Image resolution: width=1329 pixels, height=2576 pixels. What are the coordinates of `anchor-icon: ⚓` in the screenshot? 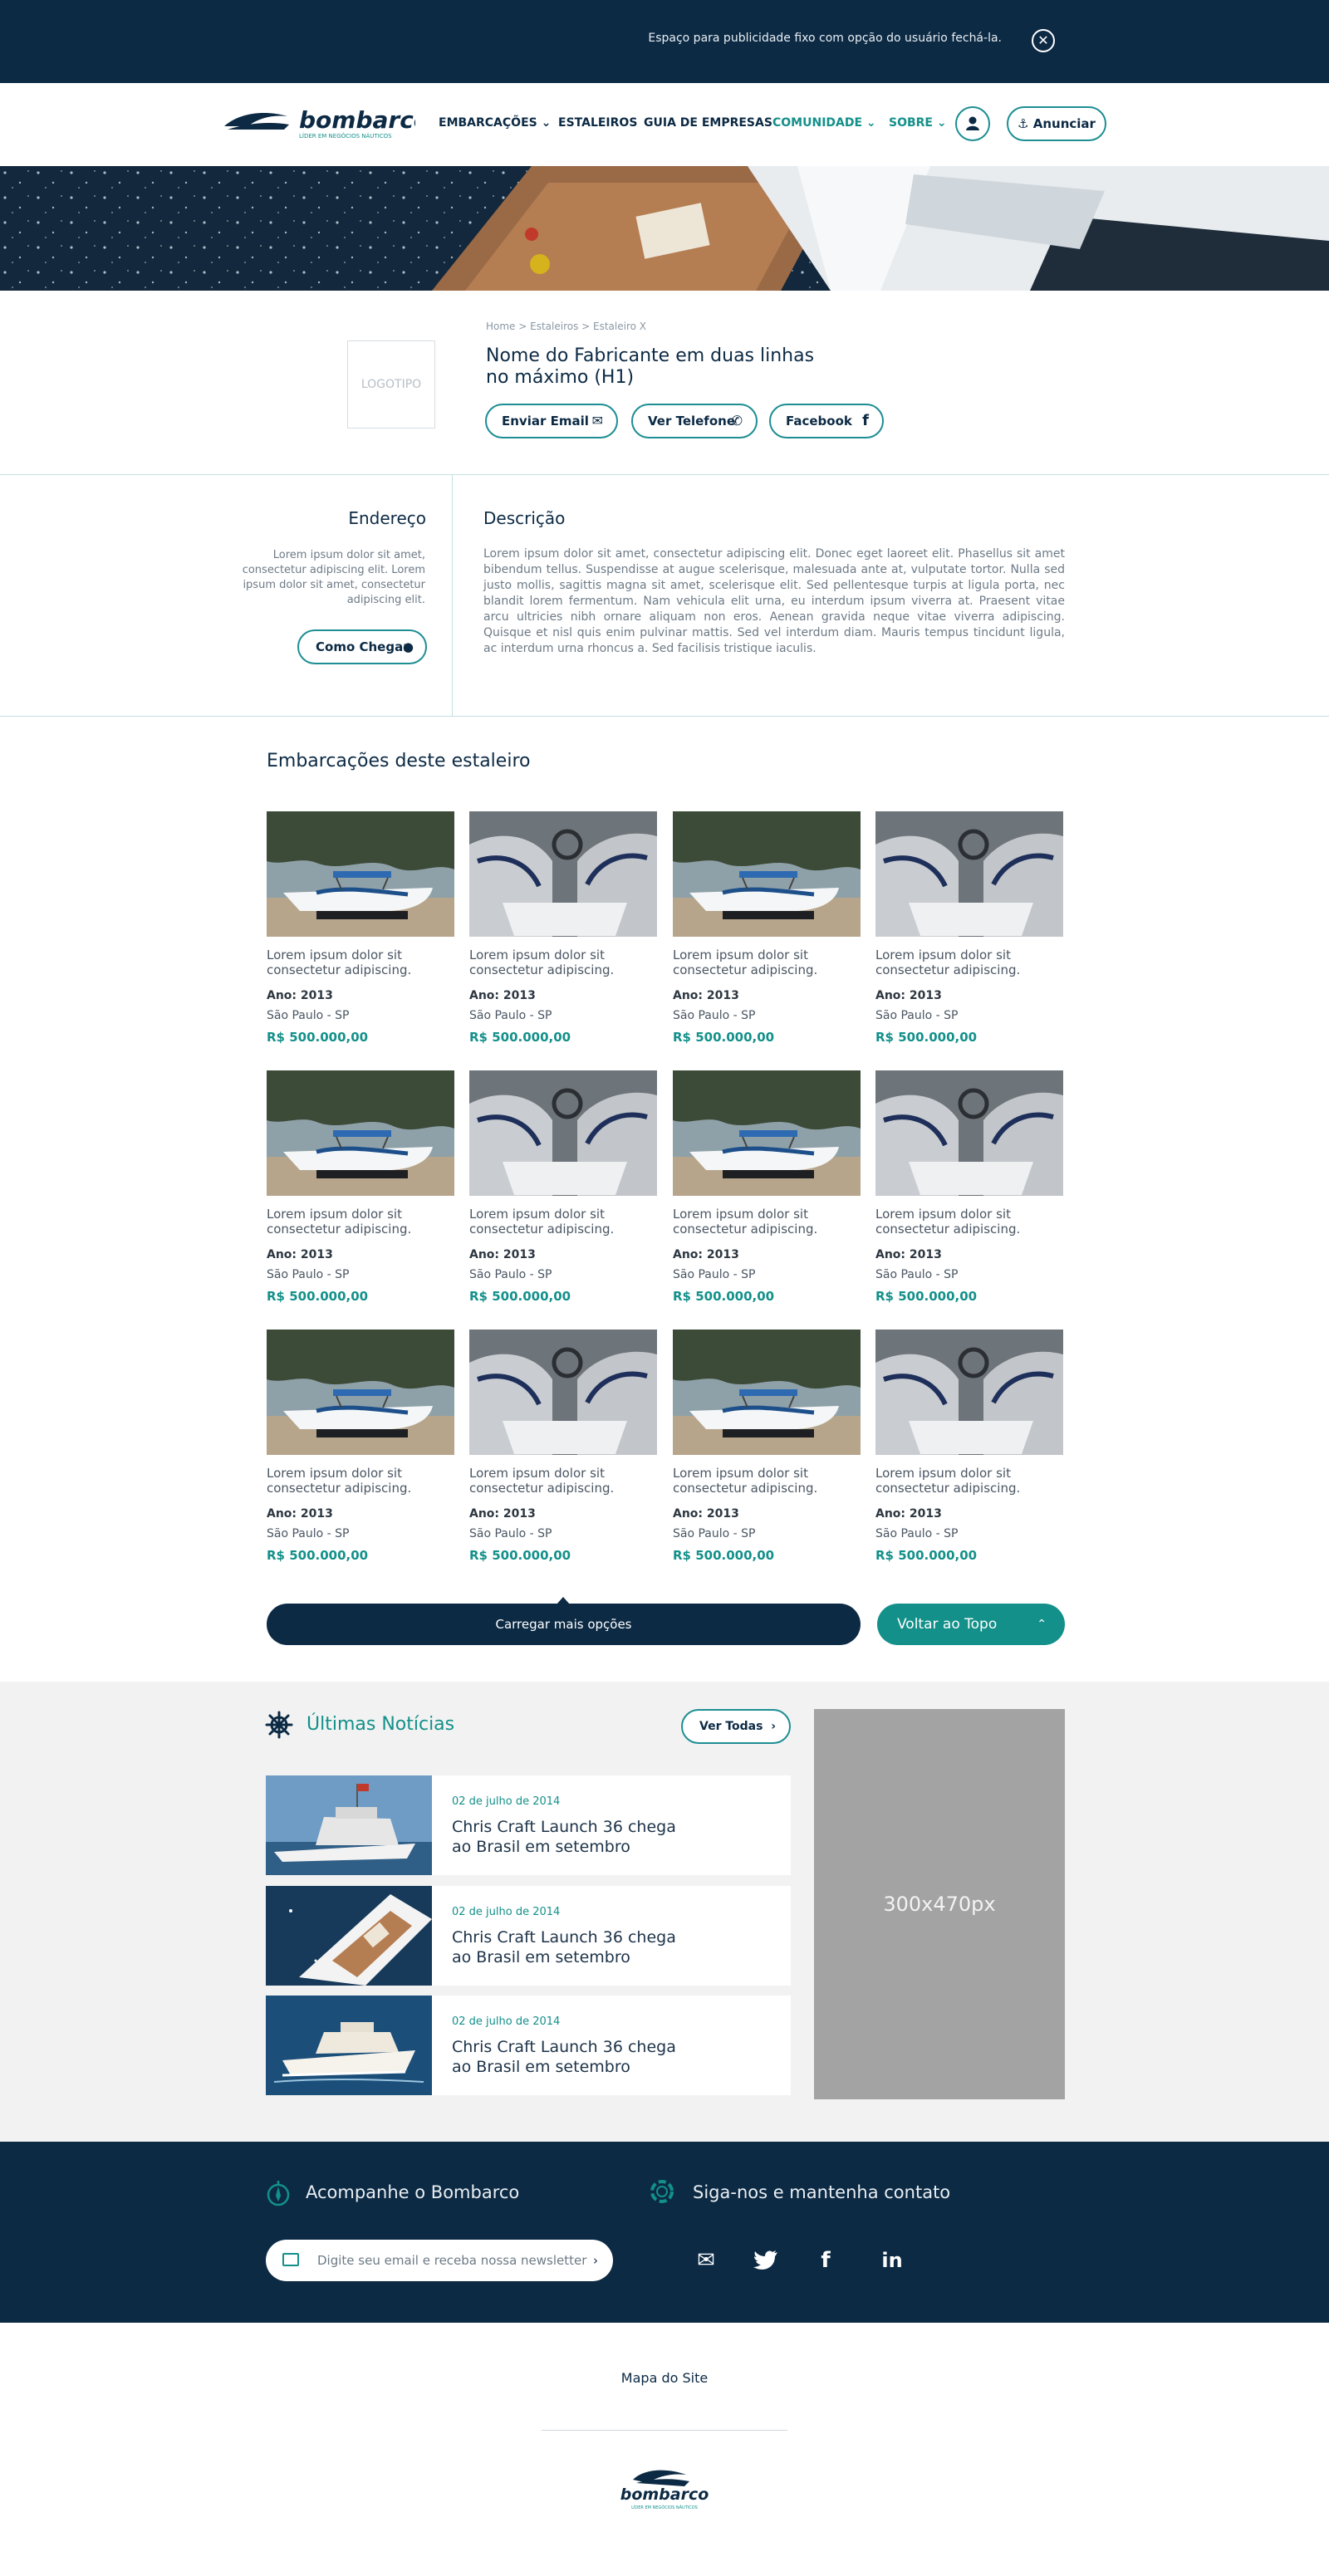 It's located at (1023, 123).